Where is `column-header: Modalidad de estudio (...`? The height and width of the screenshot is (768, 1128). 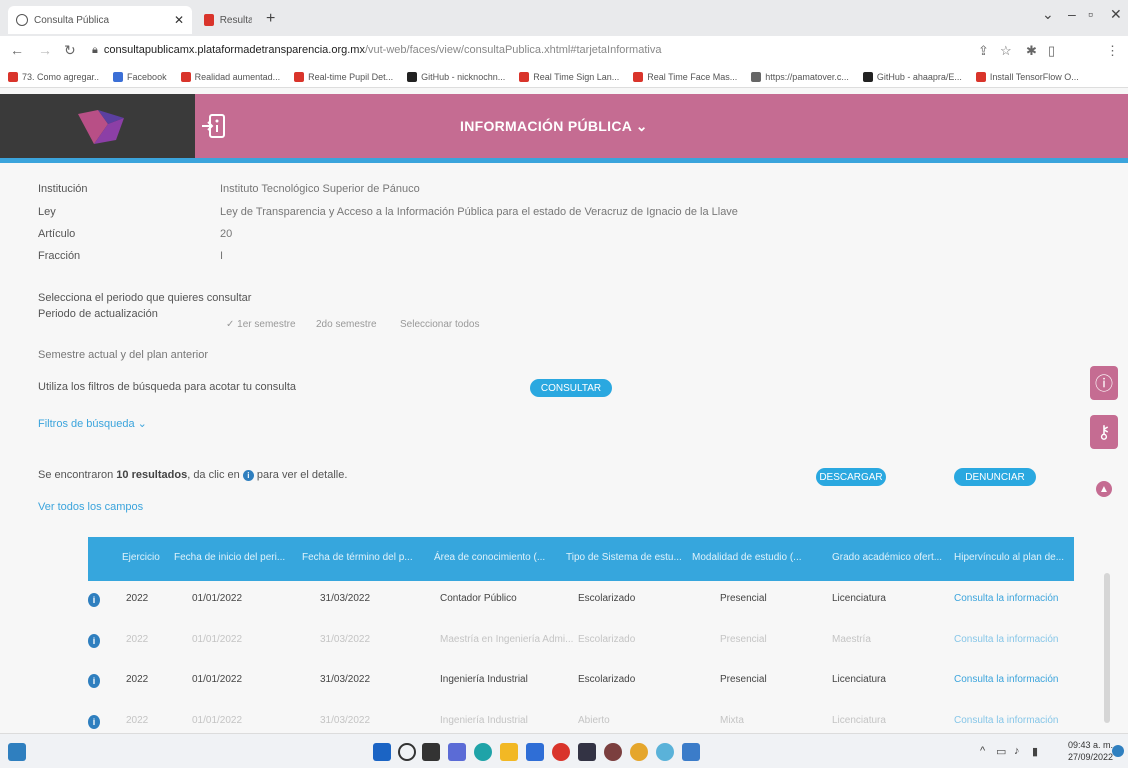 column-header: Modalidad de estudio (... is located at coordinates (747, 557).